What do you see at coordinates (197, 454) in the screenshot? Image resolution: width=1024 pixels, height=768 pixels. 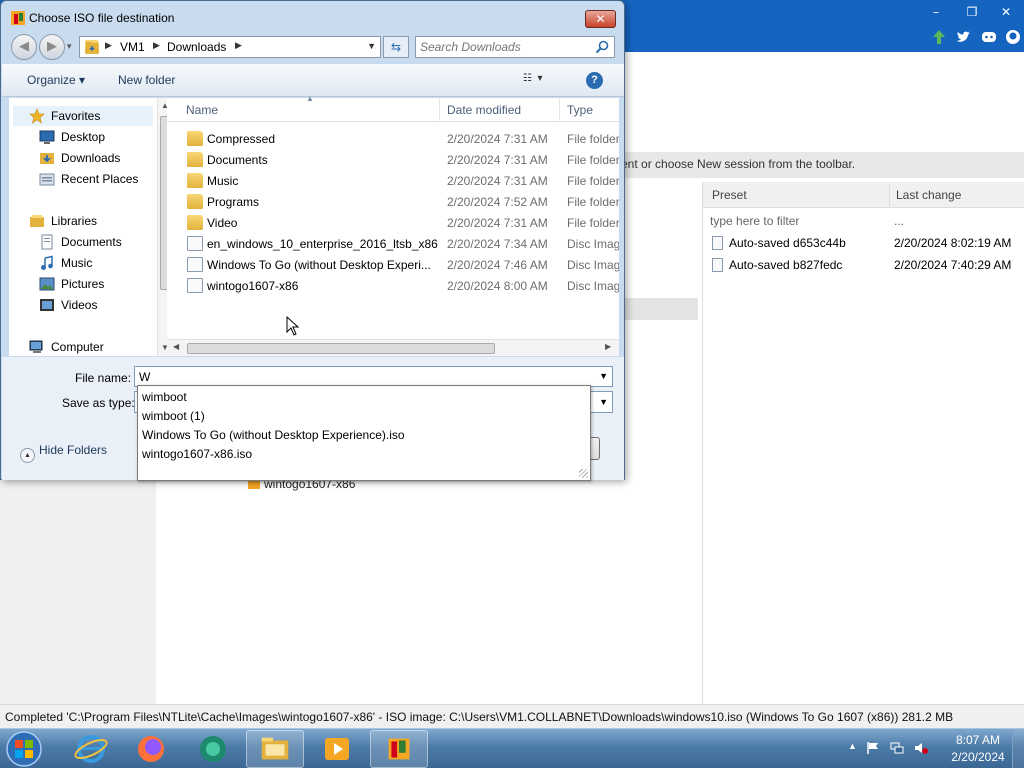 I see `autocomplete-item-label: wintogo1607-x86.iso` at bounding box center [197, 454].